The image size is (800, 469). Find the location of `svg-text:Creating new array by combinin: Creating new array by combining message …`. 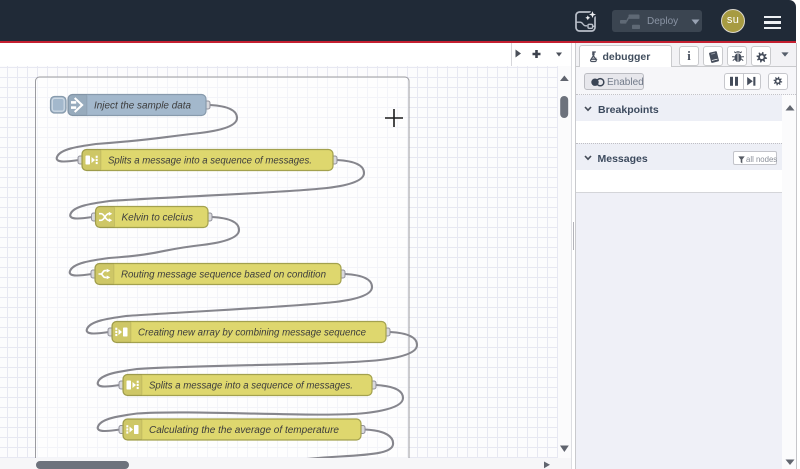

svg-text:Creating new array by combinin: Creating new array by combining message … is located at coordinates (252, 332).